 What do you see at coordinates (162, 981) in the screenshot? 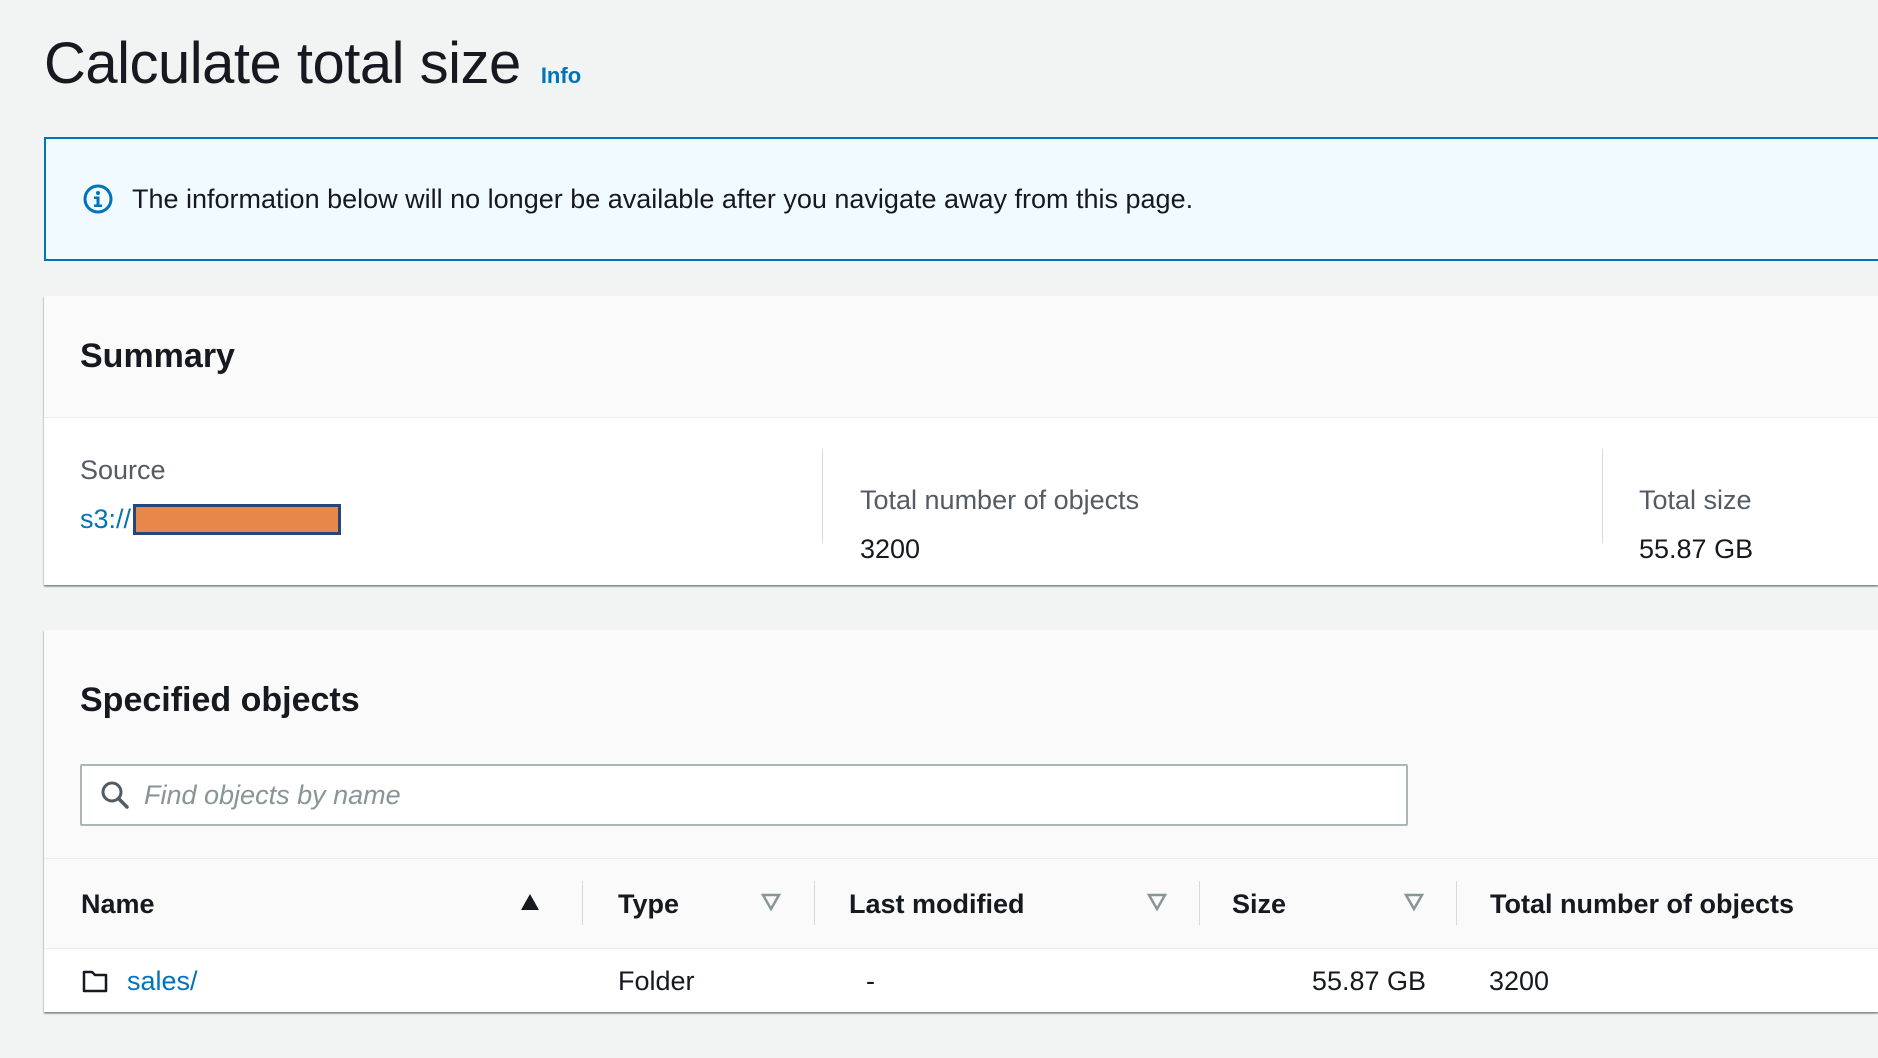
I see `folder-link: sales/` at bounding box center [162, 981].